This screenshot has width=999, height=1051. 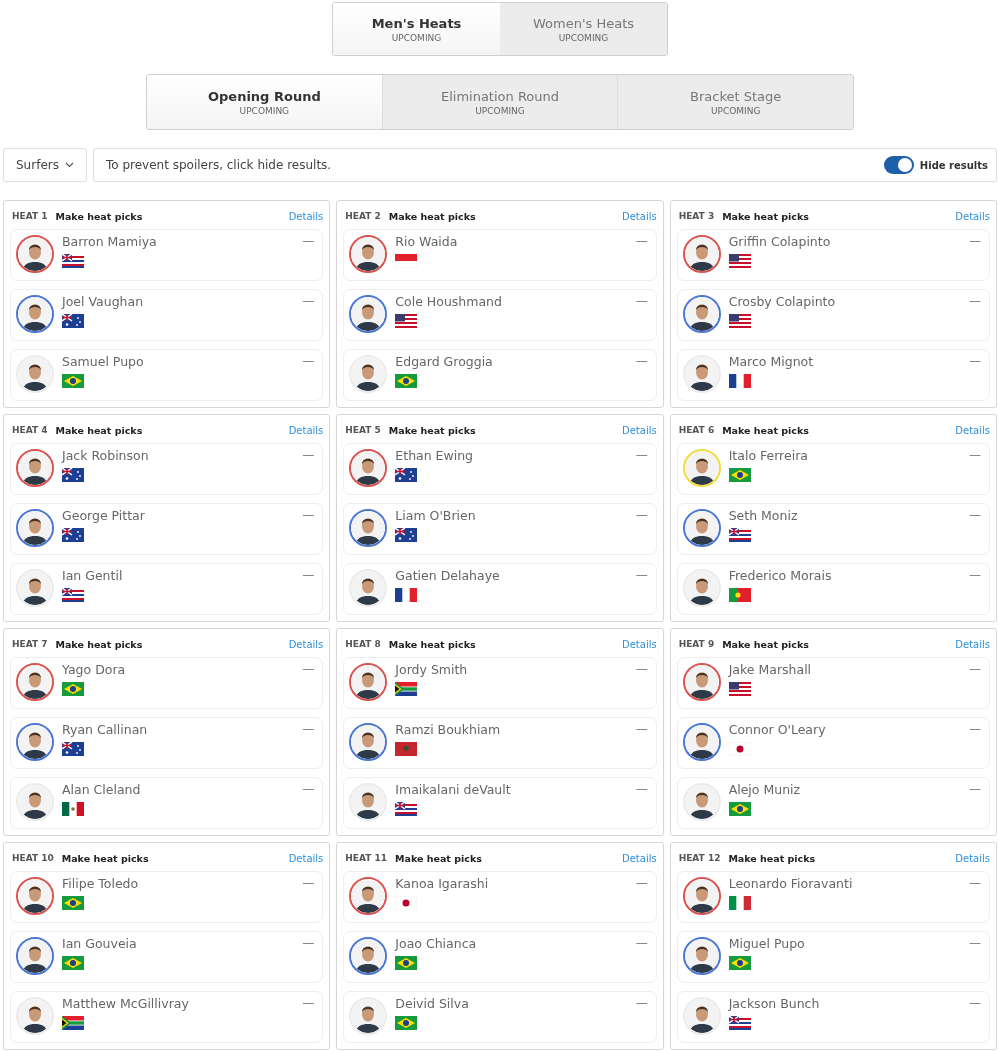 What do you see at coordinates (500, 315) in the screenshot?
I see `surfer-row: Cole Houshmand —` at bounding box center [500, 315].